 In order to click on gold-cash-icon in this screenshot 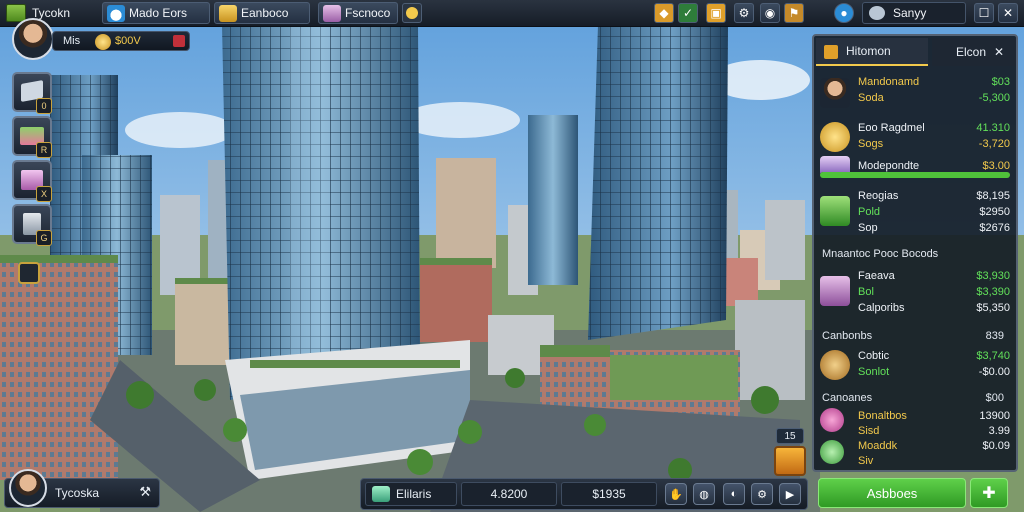, I will do `click(412, 13)`.